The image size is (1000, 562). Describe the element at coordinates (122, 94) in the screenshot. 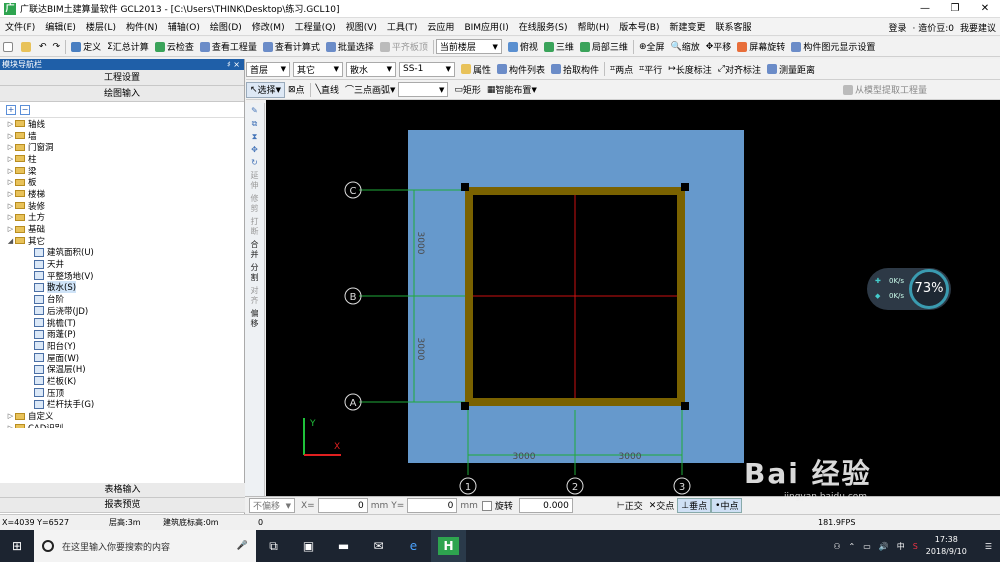

I see `drawing-input-tab: 绘图输入` at that location.